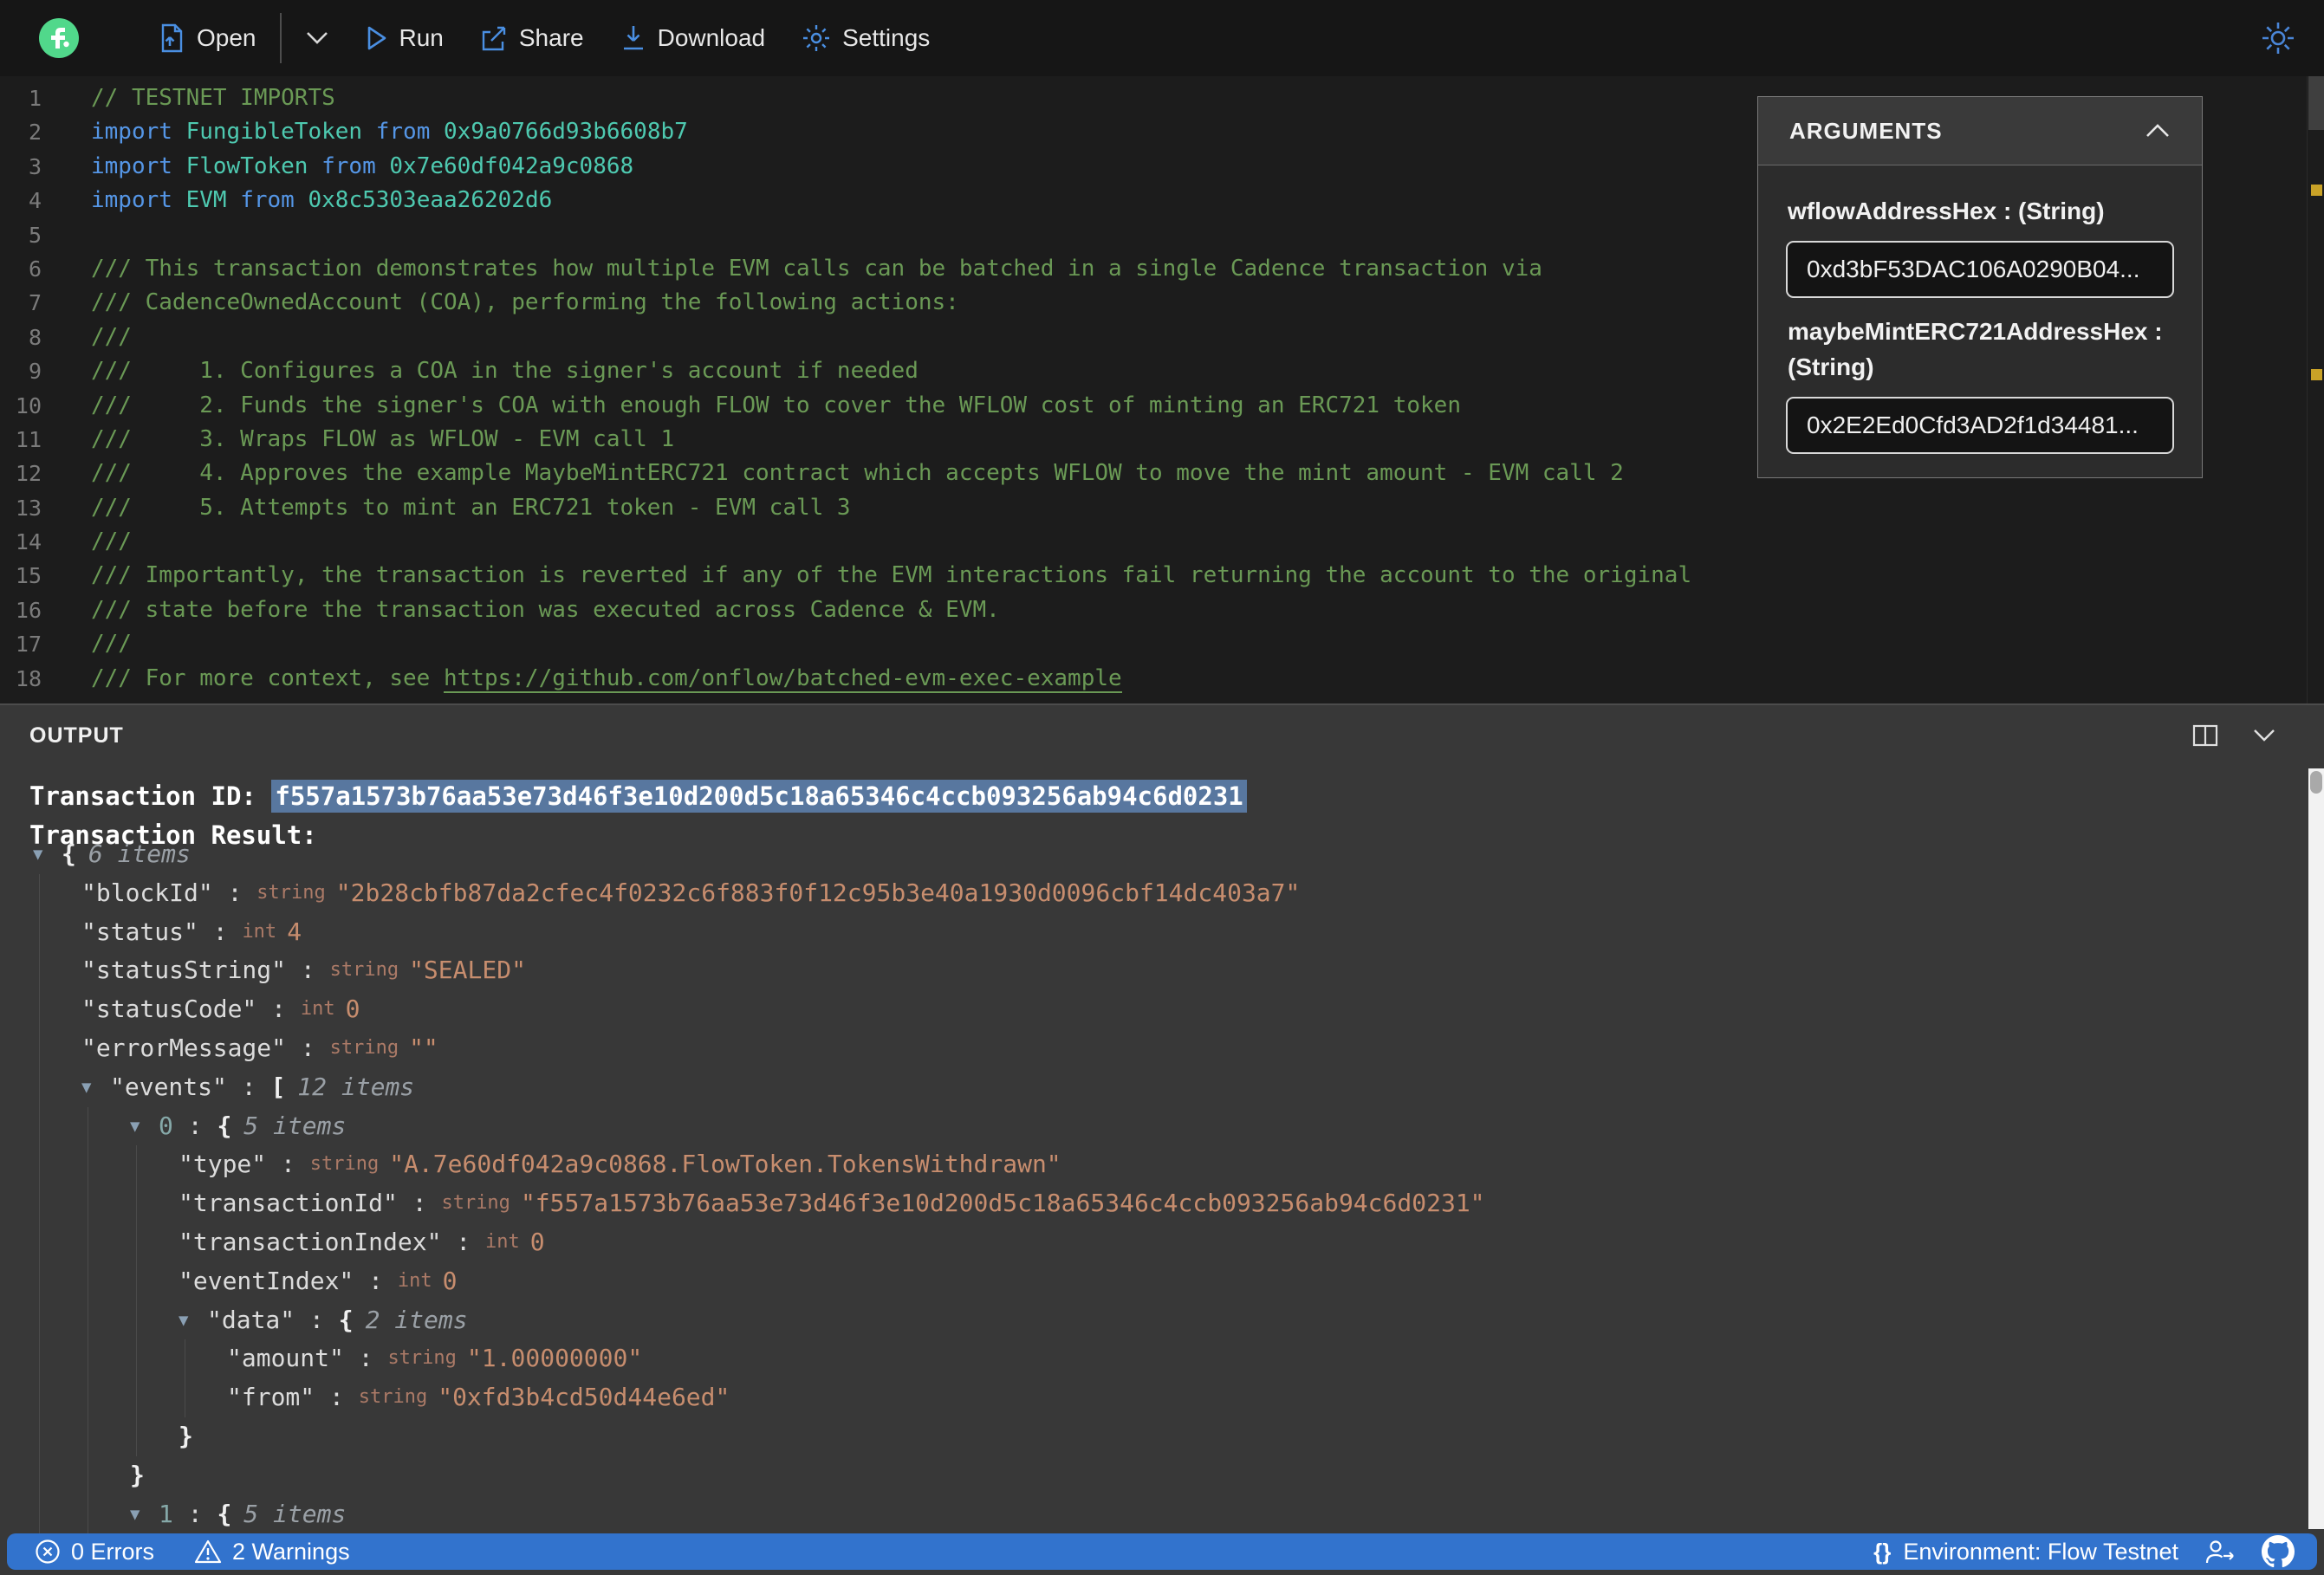  Describe the element at coordinates (2220, 1551) in the screenshot. I see `feedback-icon` at that location.